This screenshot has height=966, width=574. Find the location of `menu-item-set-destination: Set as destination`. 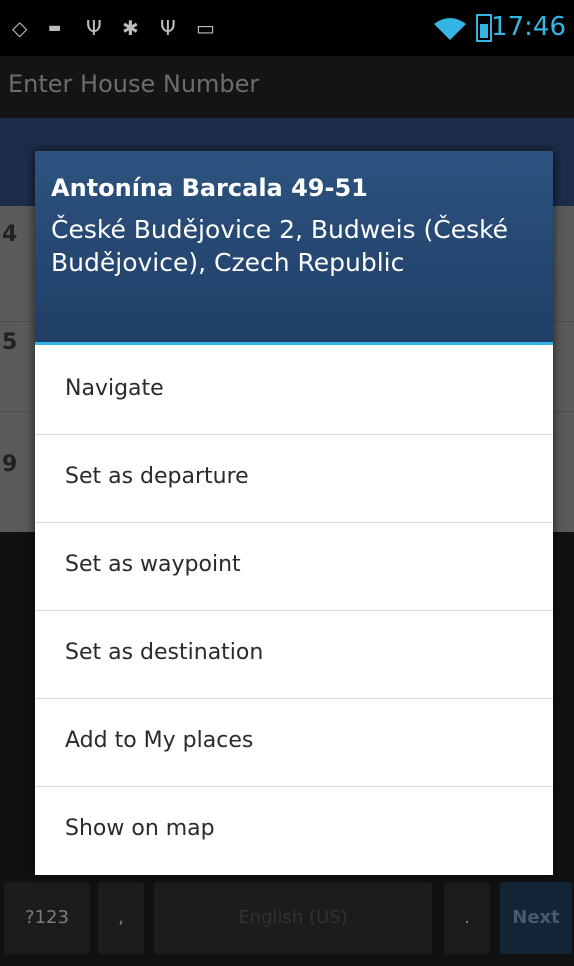

menu-item-set-destination: Set as destination is located at coordinates (294, 655).